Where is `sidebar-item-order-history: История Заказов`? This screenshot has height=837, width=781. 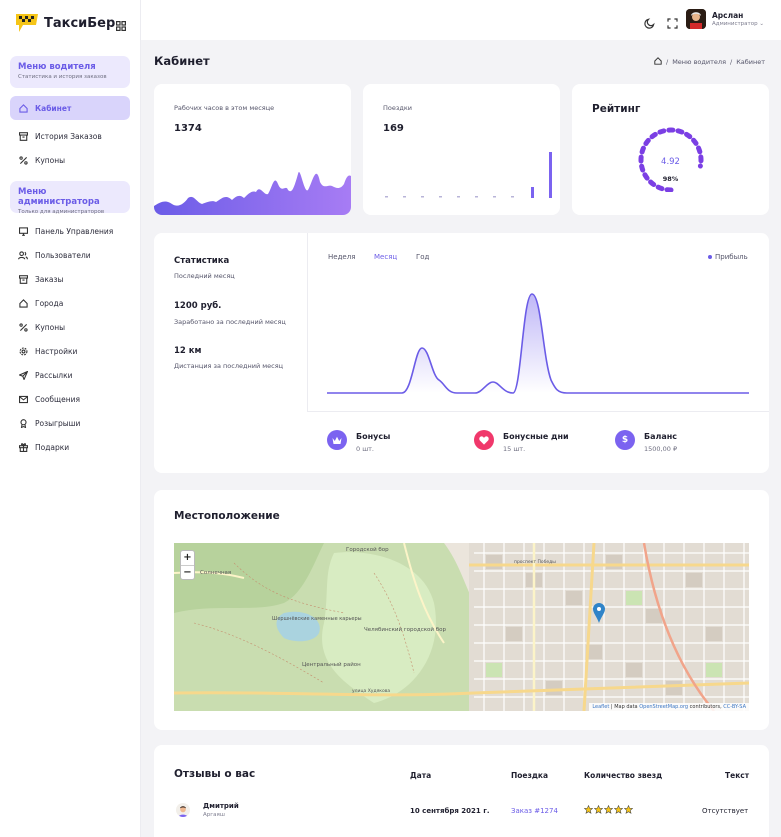
sidebar-item-order-history: История Заказов is located at coordinates (70, 136).